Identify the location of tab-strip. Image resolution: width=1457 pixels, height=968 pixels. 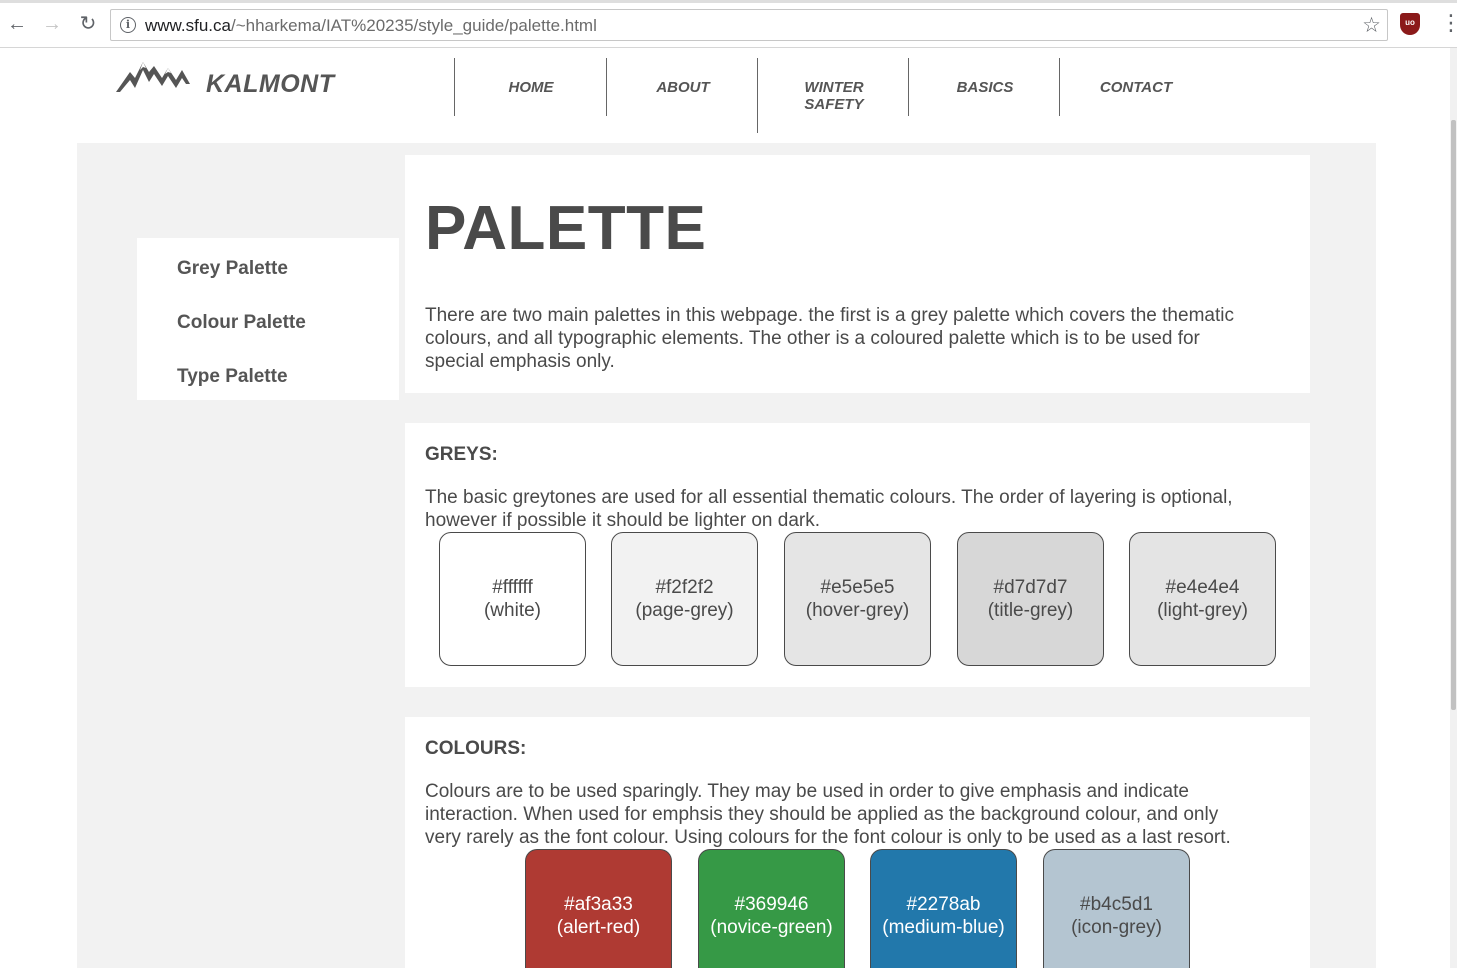
(728, 1).